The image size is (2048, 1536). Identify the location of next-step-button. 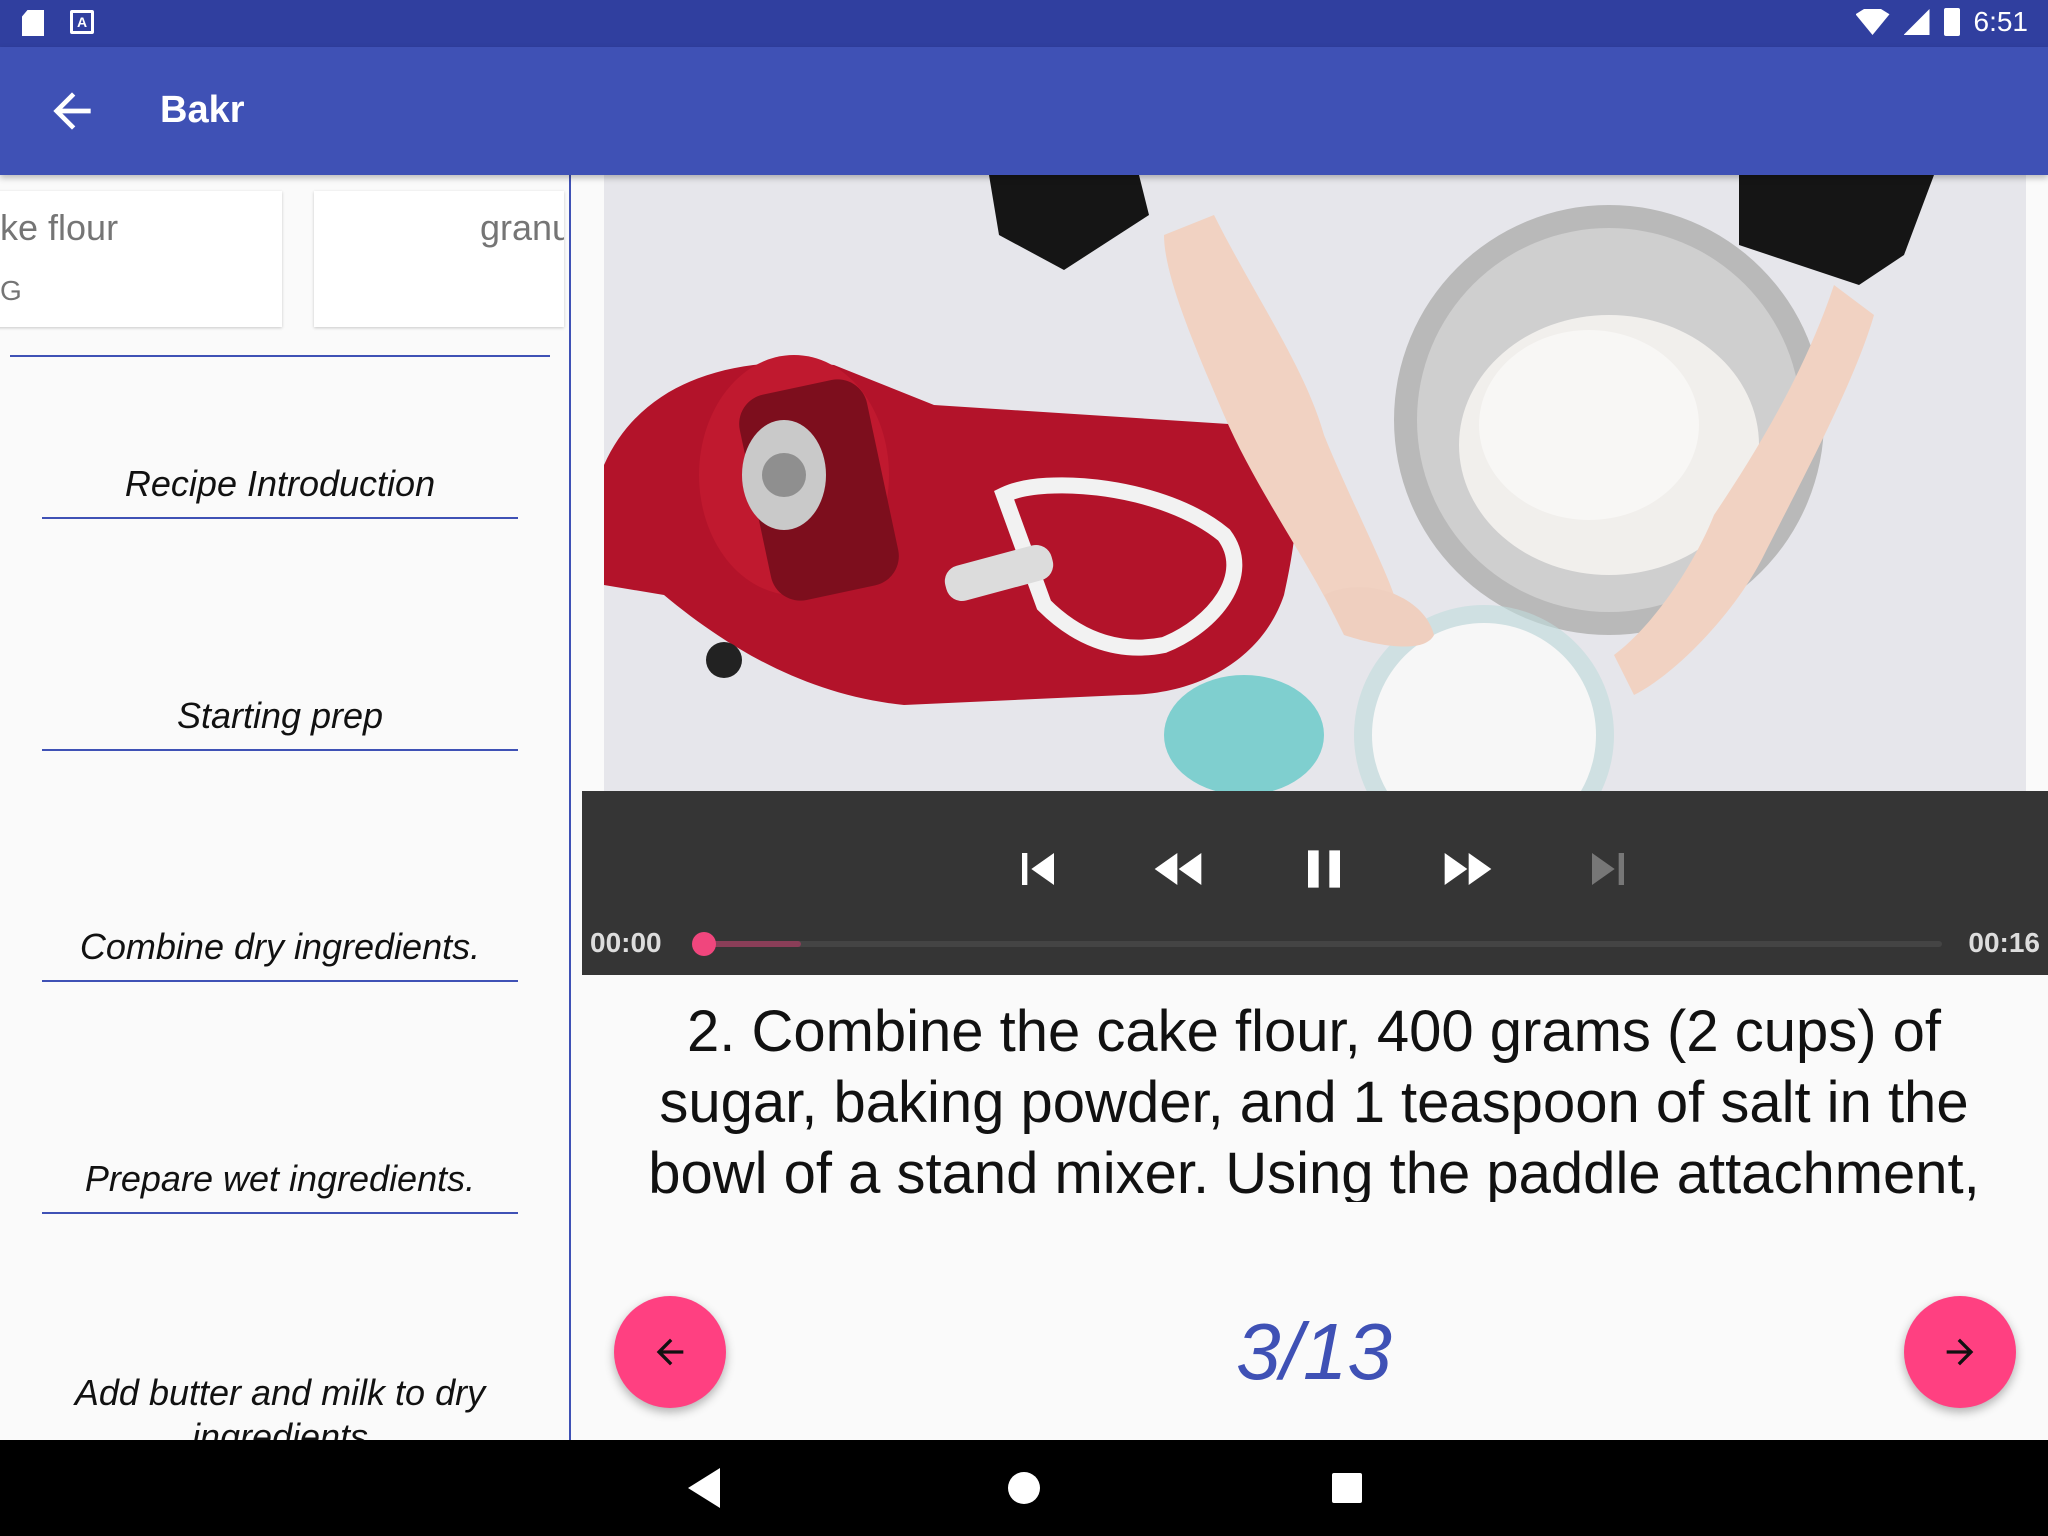
(1960, 1352).